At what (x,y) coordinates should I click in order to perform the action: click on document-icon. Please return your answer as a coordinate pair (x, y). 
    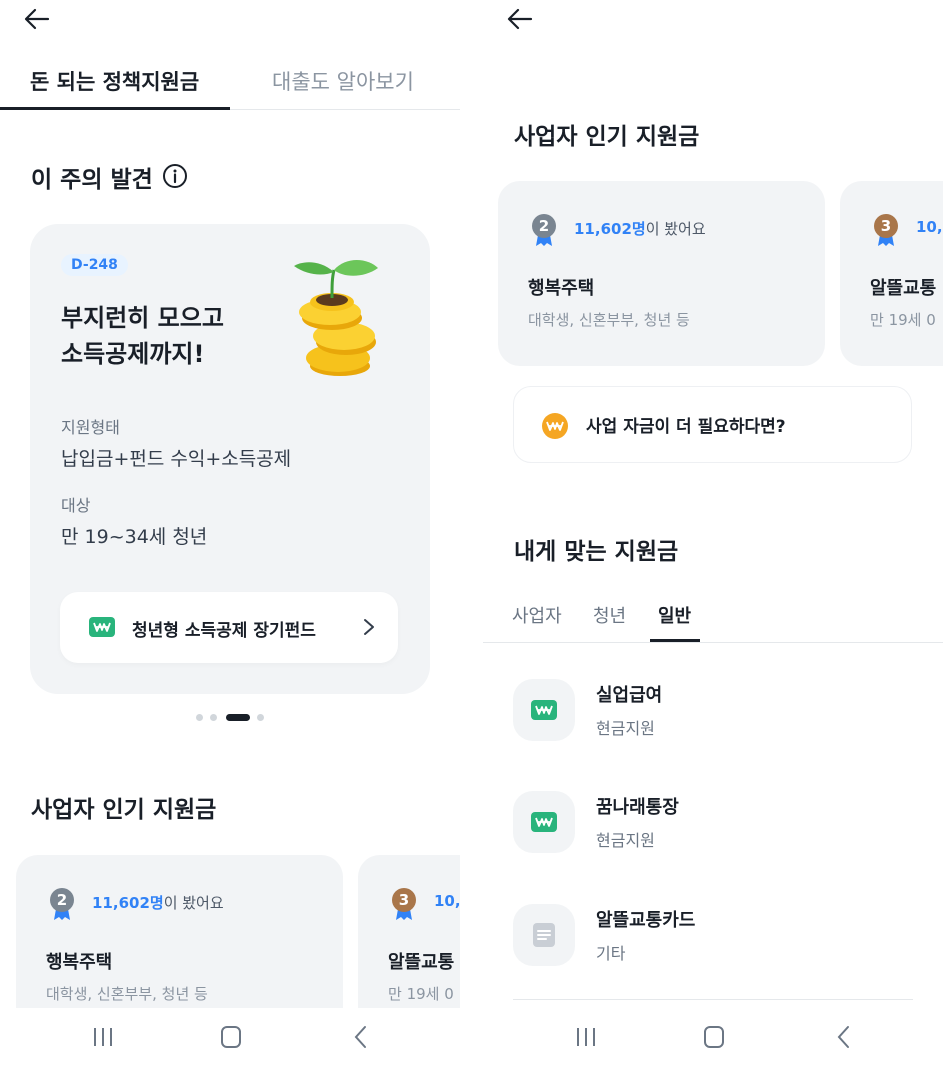
    Looking at the image, I should click on (544, 937).